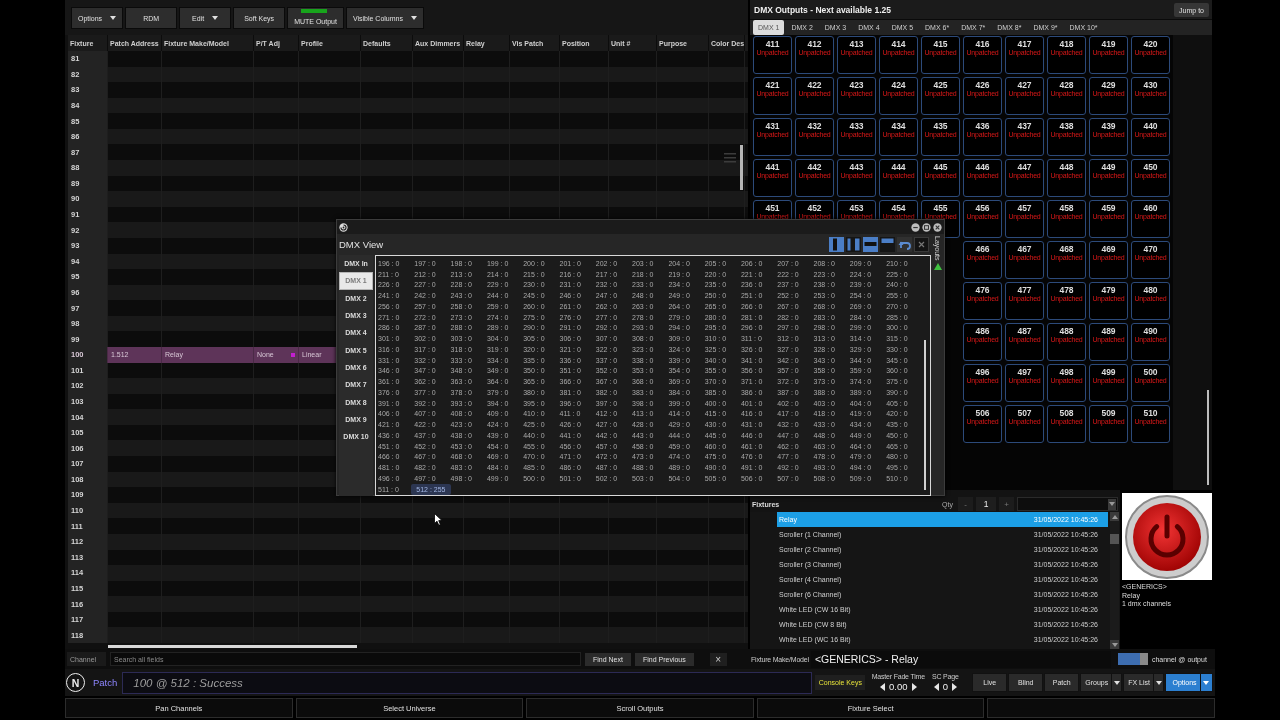  Describe the element at coordinates (1066, 290) in the screenshot. I see `channel-number: 478` at that location.